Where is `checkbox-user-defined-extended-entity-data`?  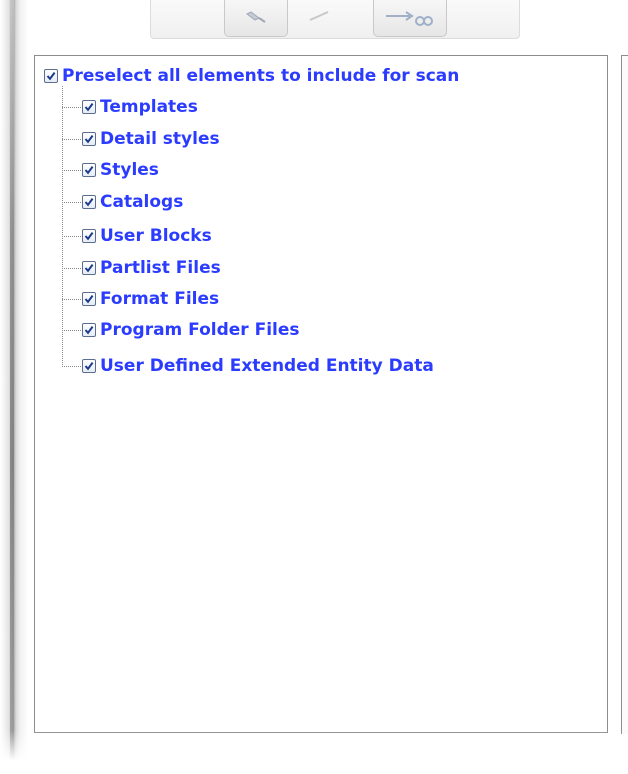 checkbox-user-defined-extended-entity-data is located at coordinates (89, 366).